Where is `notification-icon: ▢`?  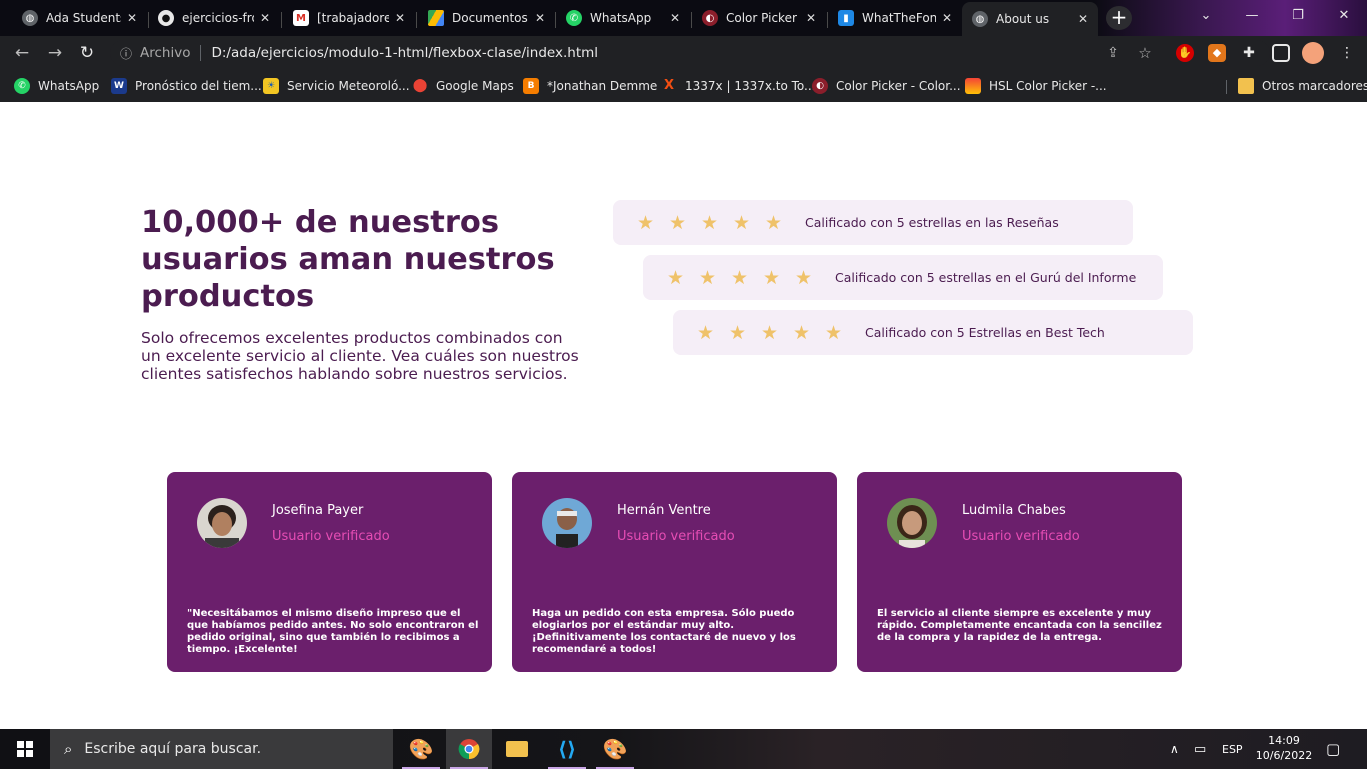
notification-icon: ▢ is located at coordinates (1333, 749).